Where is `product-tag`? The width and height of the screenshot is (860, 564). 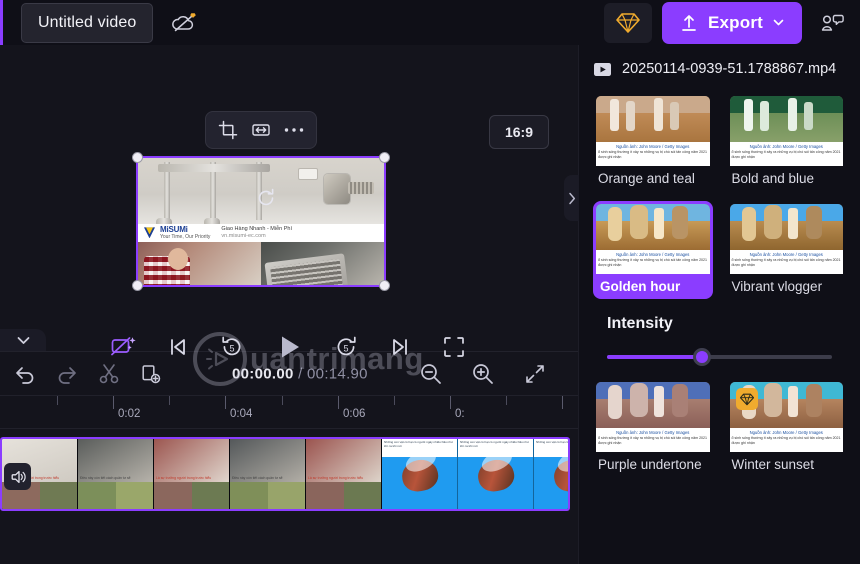 product-tag is located at coordinates (308, 174).